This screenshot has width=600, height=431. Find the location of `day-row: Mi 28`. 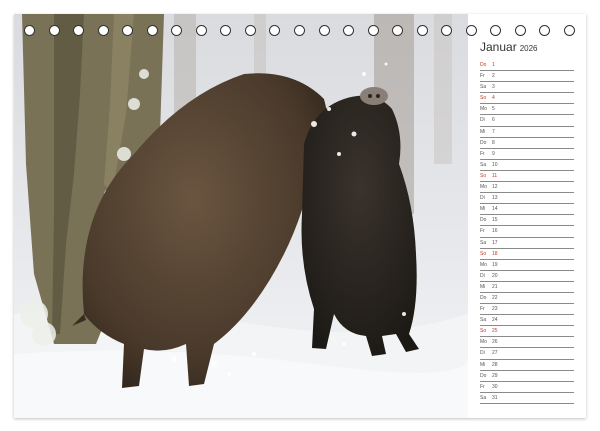

day-row: Mi 28 is located at coordinates (527, 365).